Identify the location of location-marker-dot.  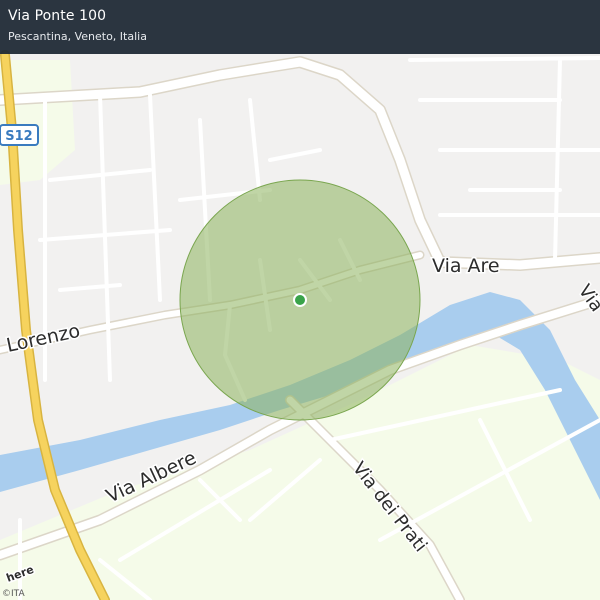
(300, 300).